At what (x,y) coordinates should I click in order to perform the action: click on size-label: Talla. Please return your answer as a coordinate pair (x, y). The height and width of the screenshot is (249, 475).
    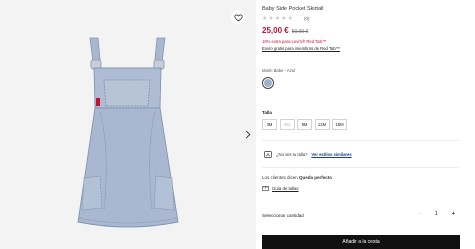
    Looking at the image, I should click on (267, 112).